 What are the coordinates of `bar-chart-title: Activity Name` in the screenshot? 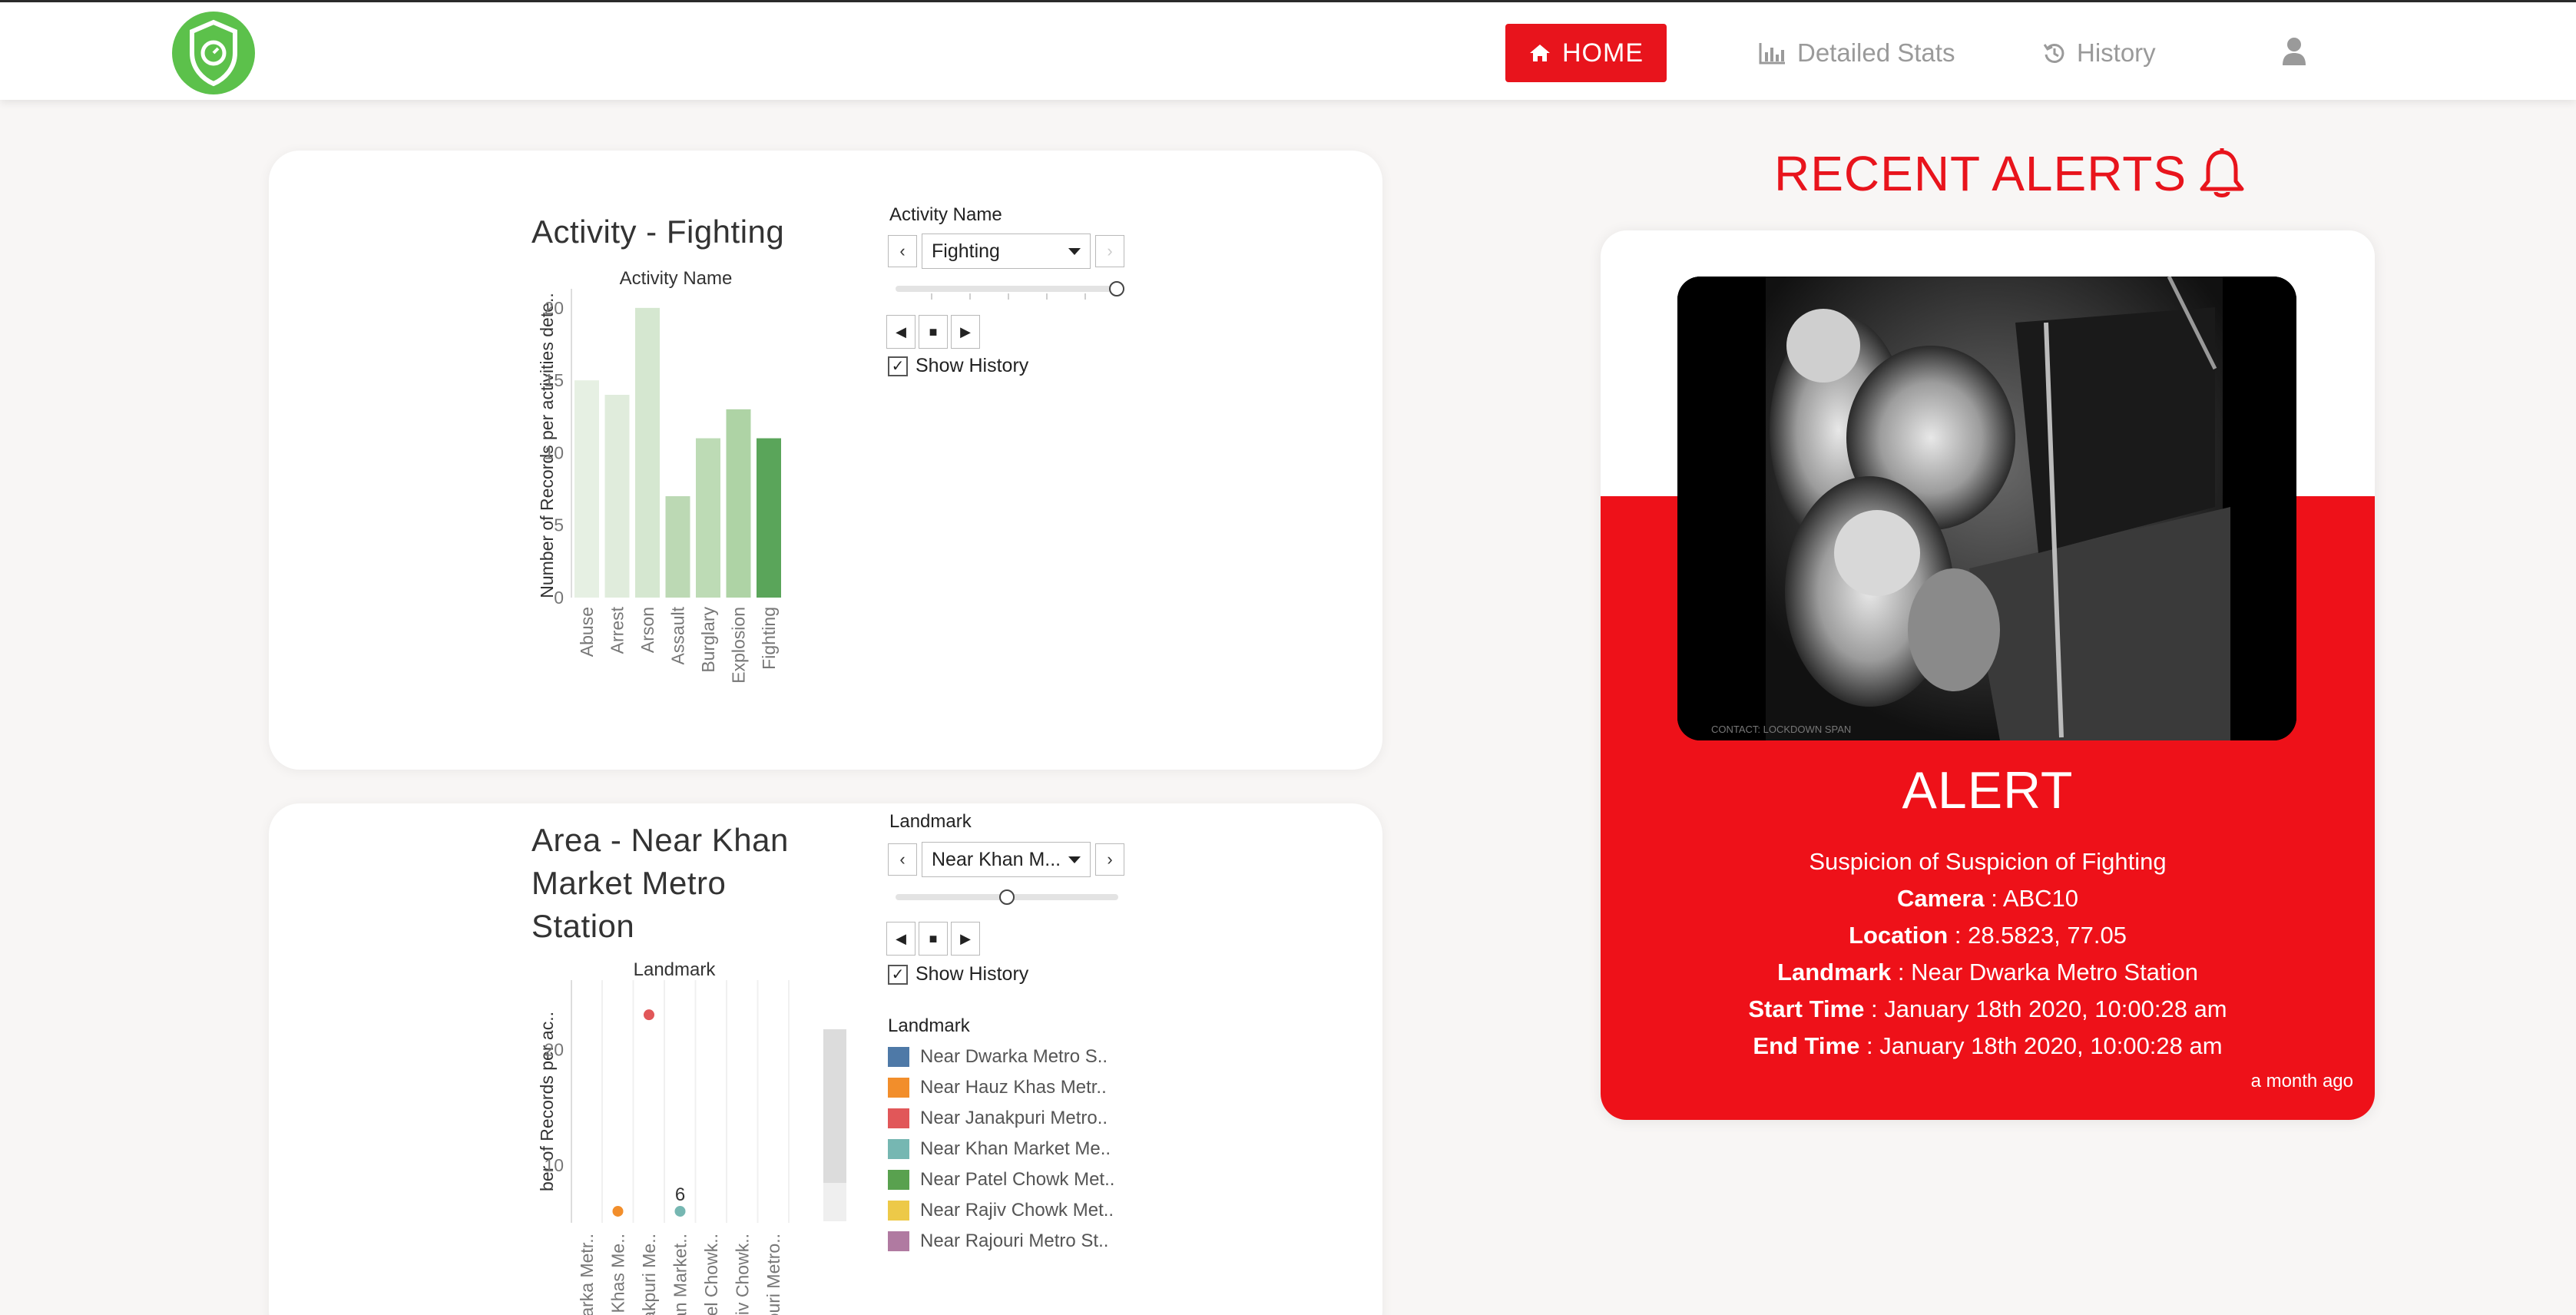 It's located at (677, 278).